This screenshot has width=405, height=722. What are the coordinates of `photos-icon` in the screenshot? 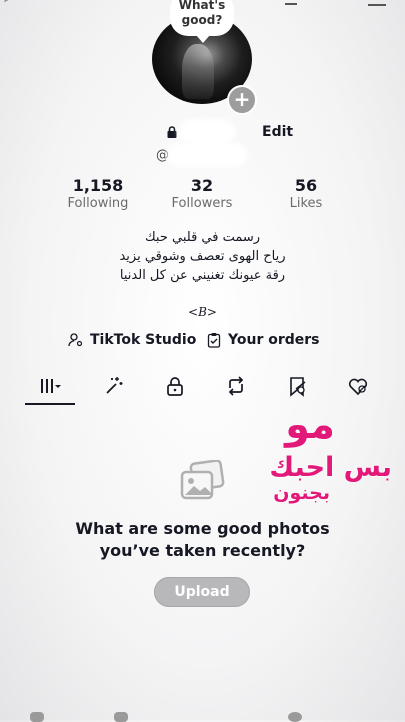 It's located at (202, 480).